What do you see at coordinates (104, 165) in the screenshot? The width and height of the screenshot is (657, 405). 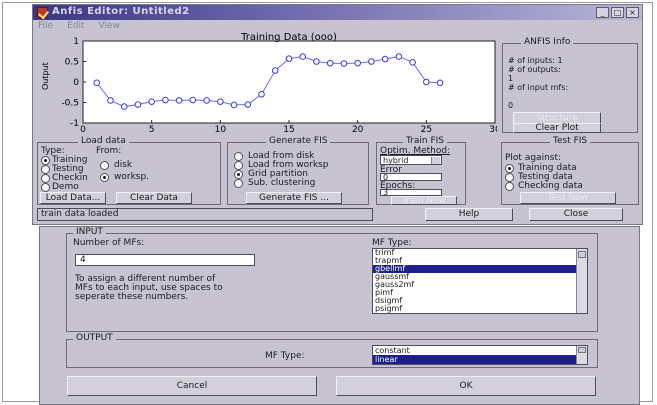 I see `radio-disk` at bounding box center [104, 165].